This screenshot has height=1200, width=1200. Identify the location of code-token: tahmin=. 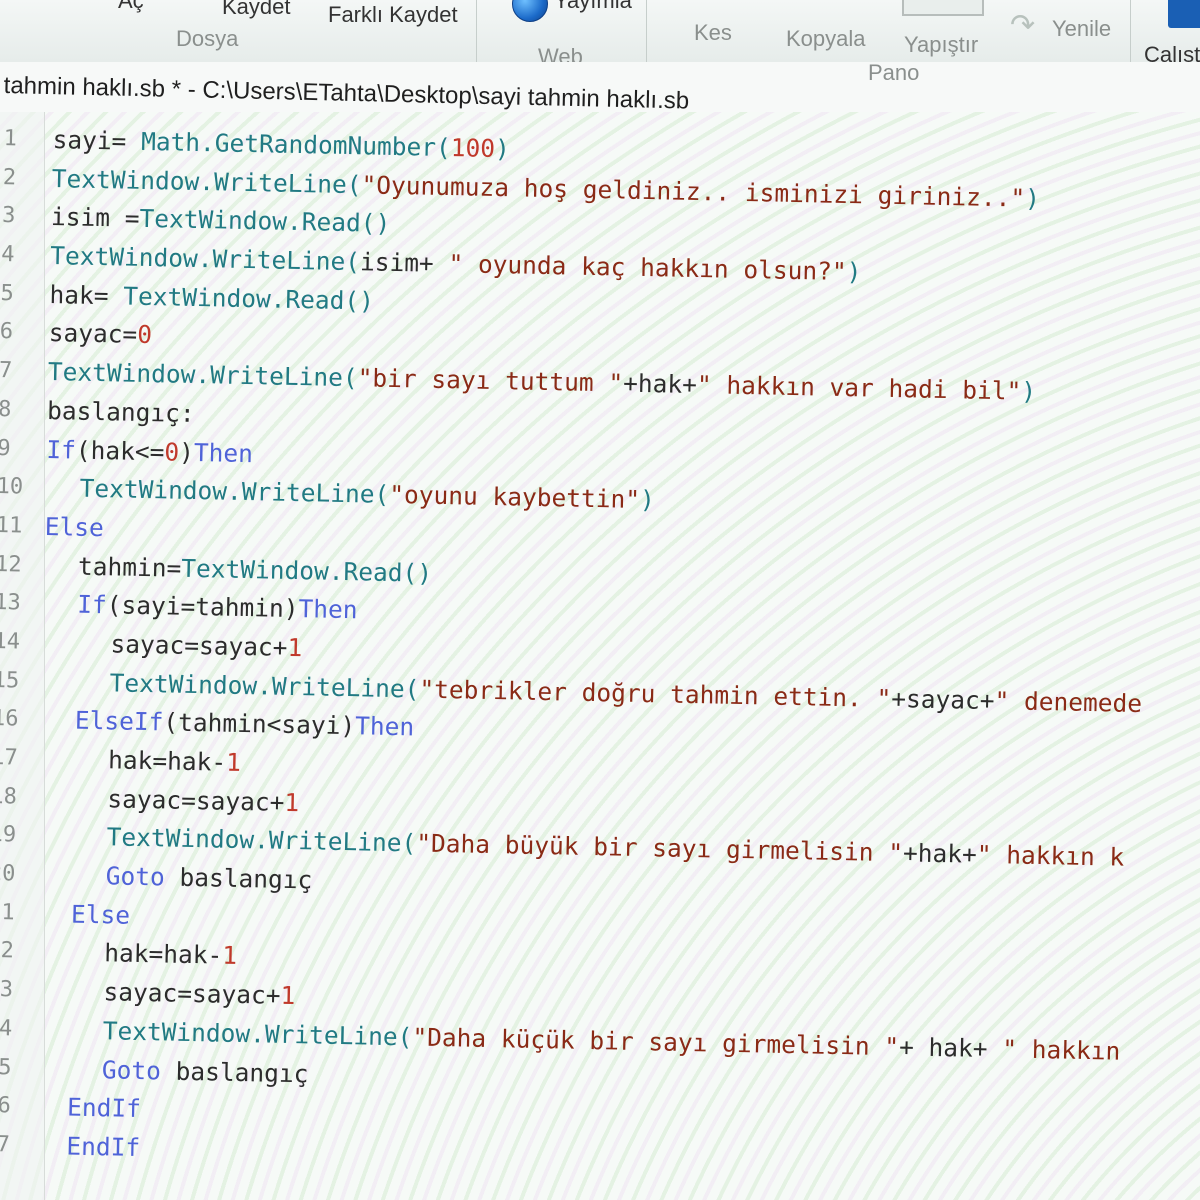
(129, 567).